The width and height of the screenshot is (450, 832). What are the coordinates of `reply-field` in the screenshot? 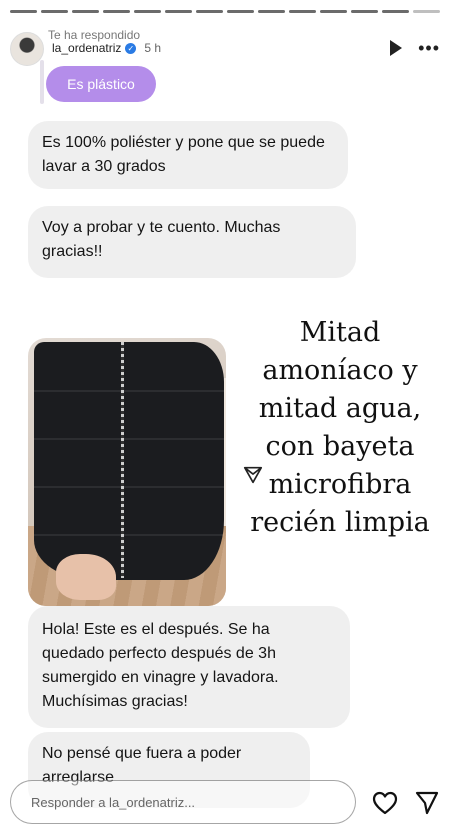 It's located at (183, 802).